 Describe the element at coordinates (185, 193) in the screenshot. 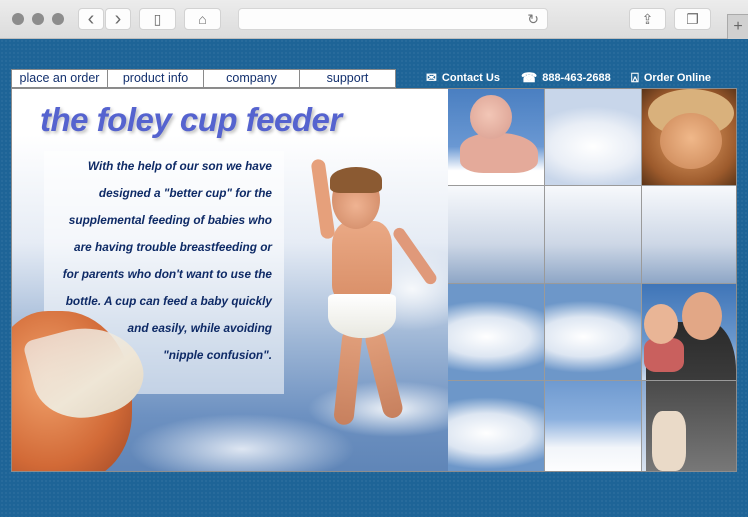

I see `blurb-line: designed a "better cup" for the` at that location.